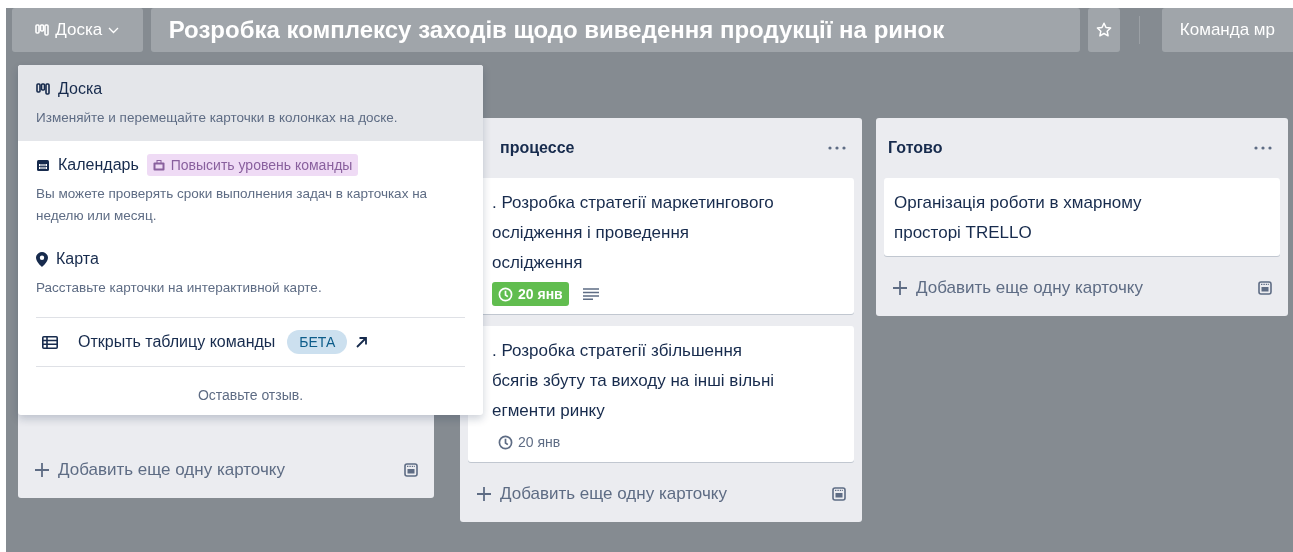 Image resolution: width=1293 pixels, height=552 pixels. I want to click on external-link-icon, so click(362, 342).